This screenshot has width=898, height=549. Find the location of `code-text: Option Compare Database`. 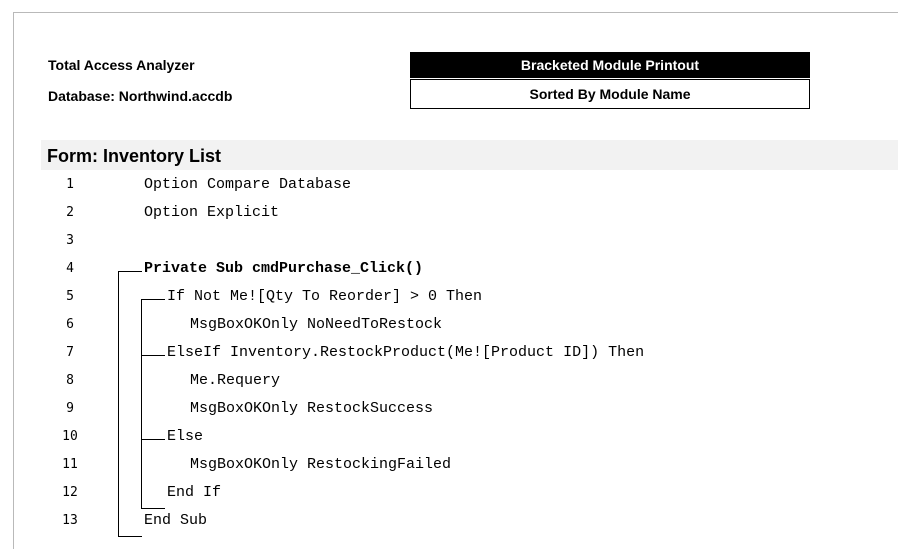

code-text: Option Compare Database is located at coordinates (248, 184).